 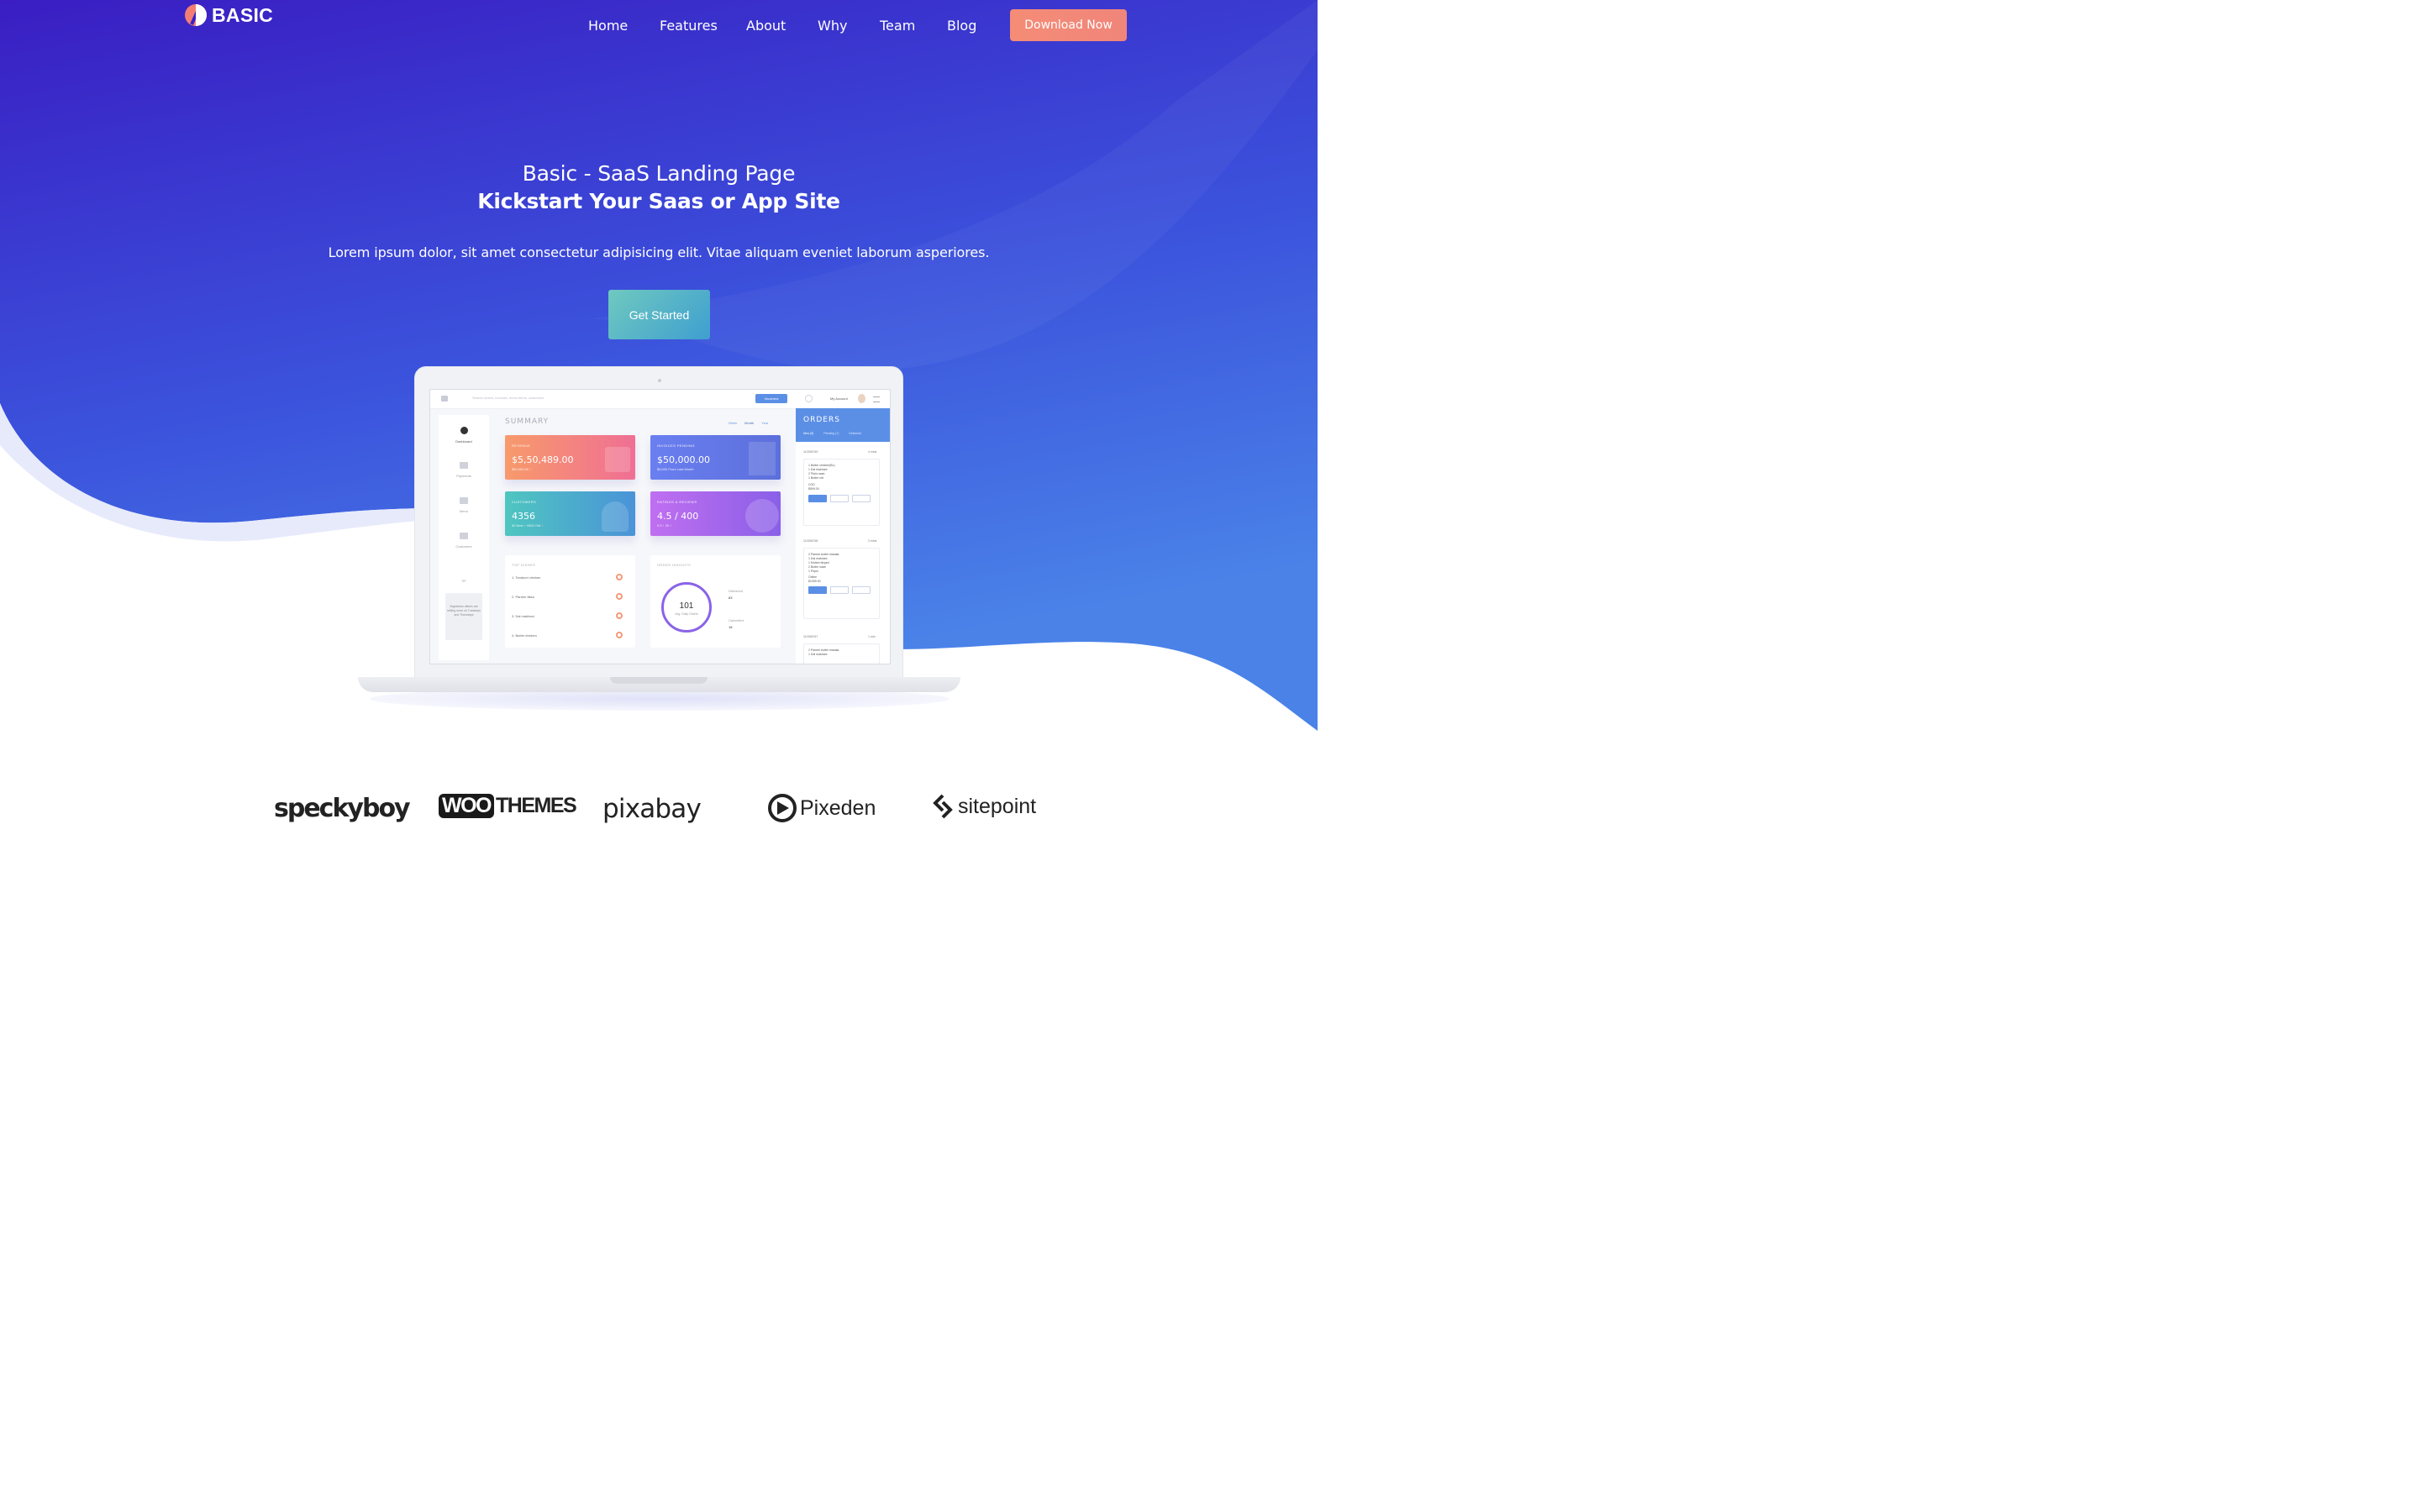 I want to click on account-label: My Account, so click(x=839, y=398).